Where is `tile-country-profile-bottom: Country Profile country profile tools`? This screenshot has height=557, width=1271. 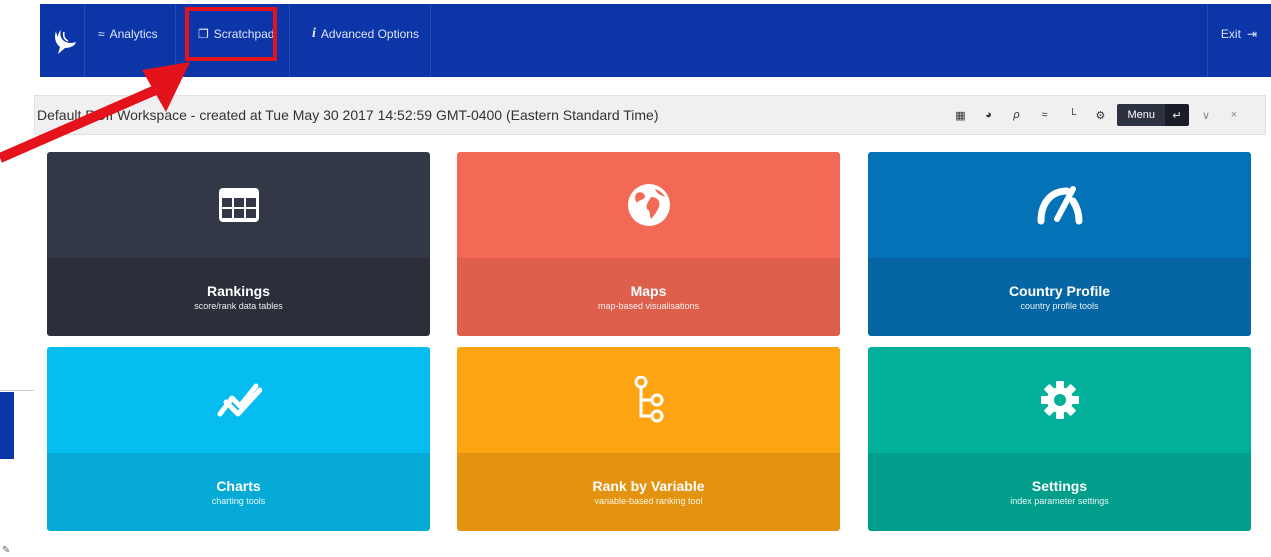
tile-country-profile-bottom: Country Profile country profile tools is located at coordinates (1059, 297).